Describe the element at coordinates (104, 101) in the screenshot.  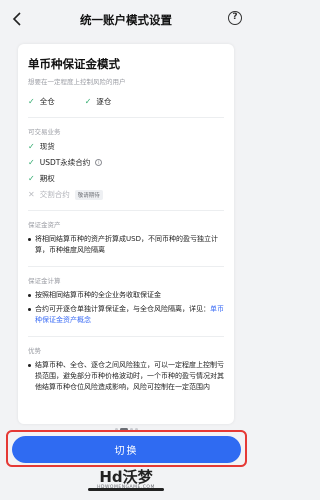
I see `margin-type-label: 逐仓` at that location.